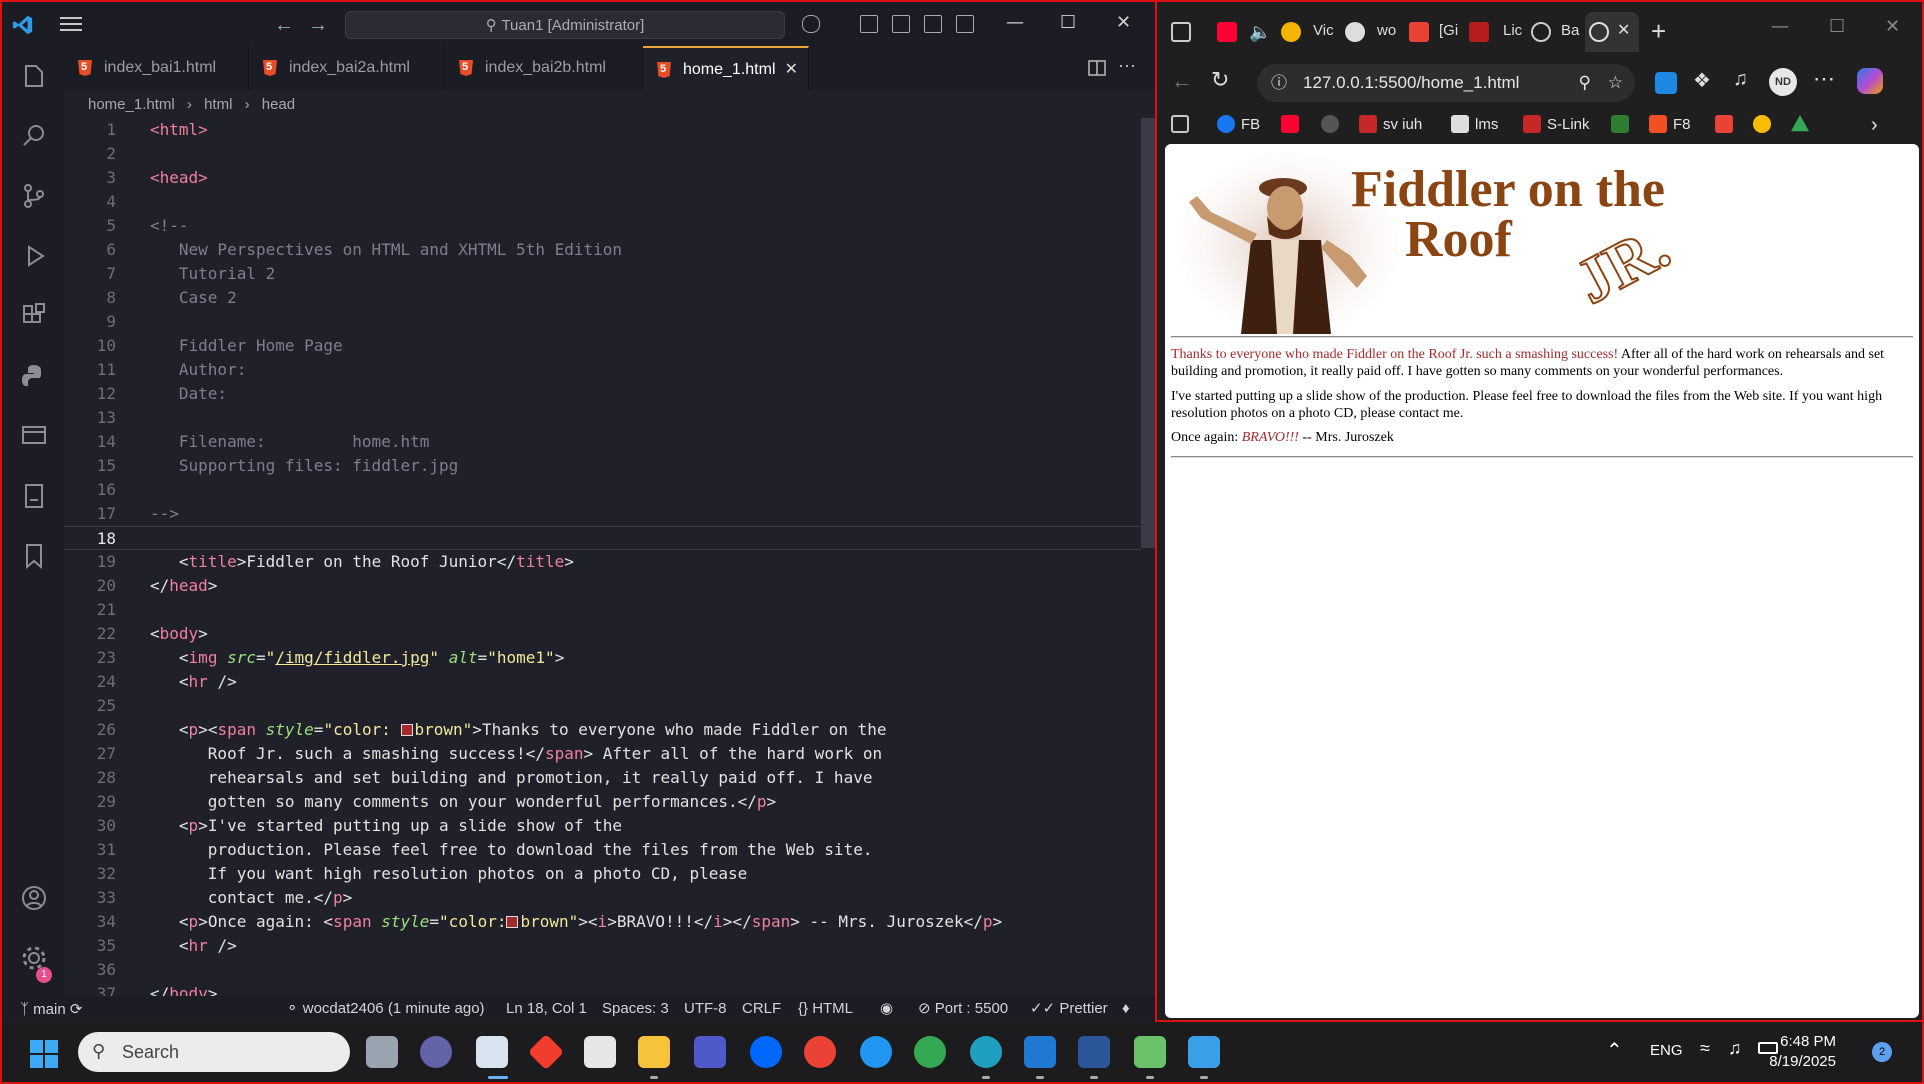  I want to click on bell-icon: ♦, so click(1126, 1009).